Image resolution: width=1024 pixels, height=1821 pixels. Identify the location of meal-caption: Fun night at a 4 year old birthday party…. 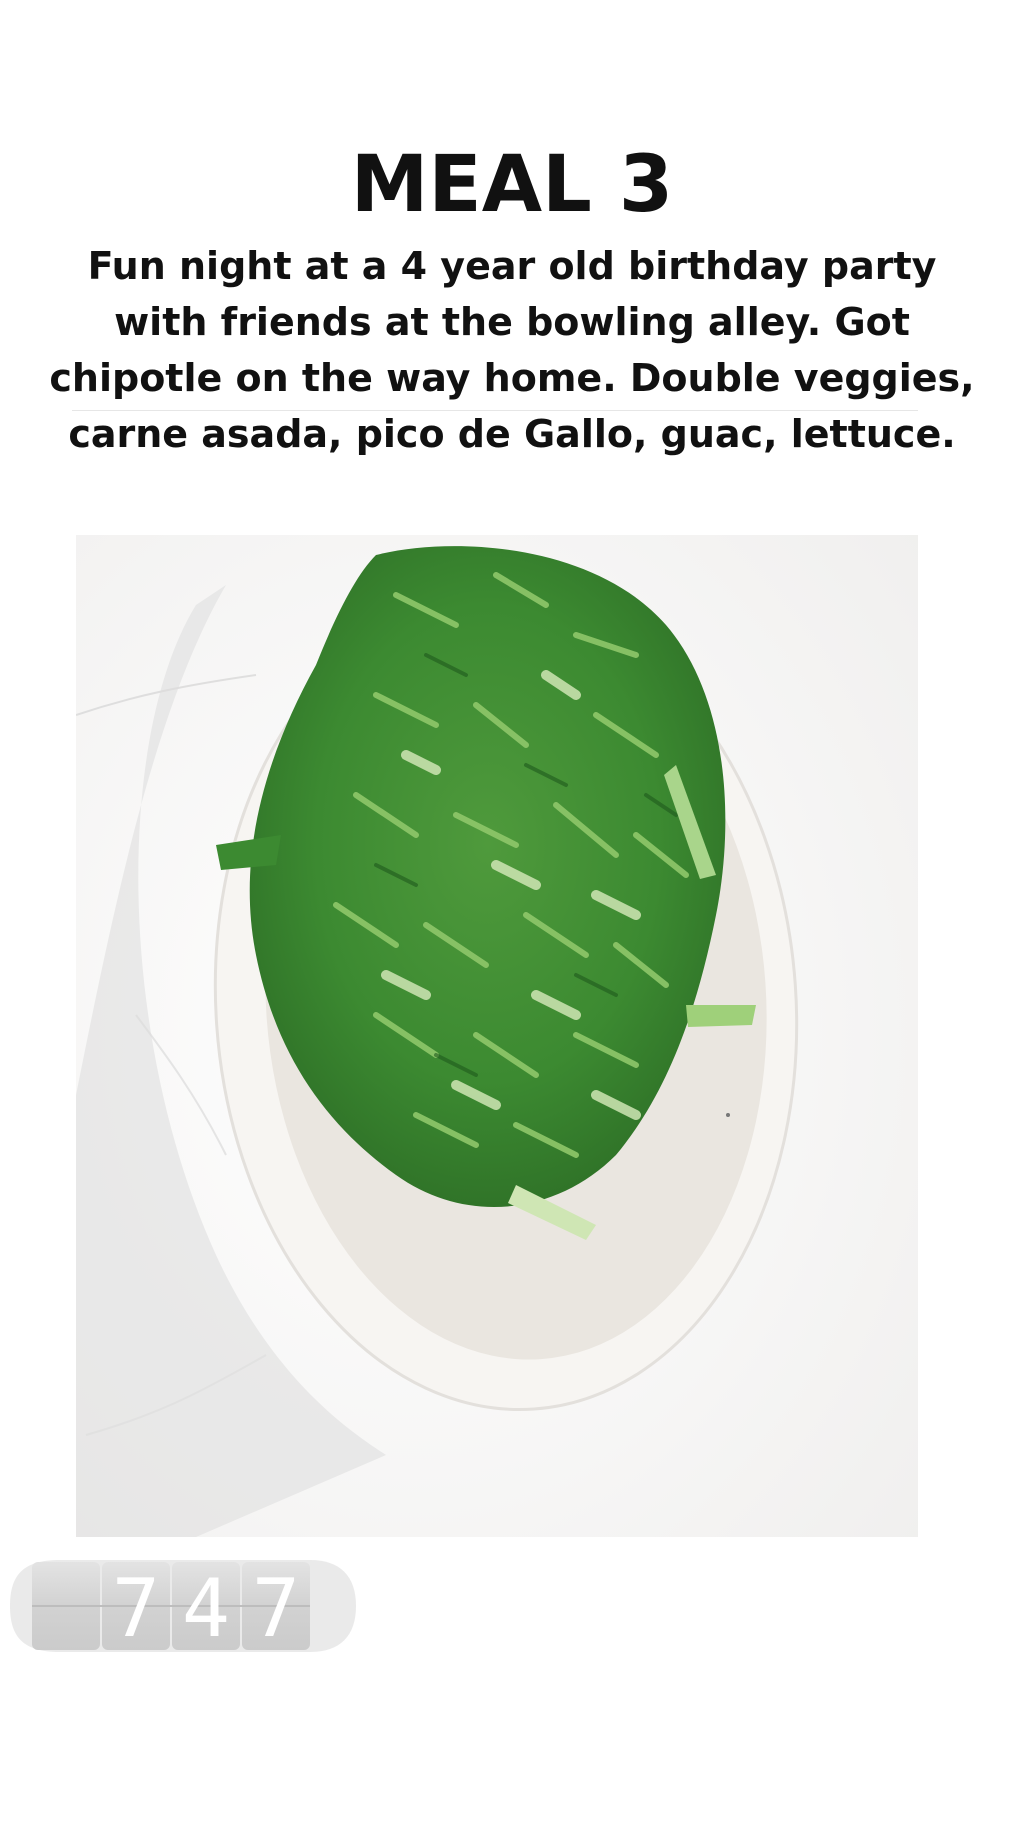
(512, 350).